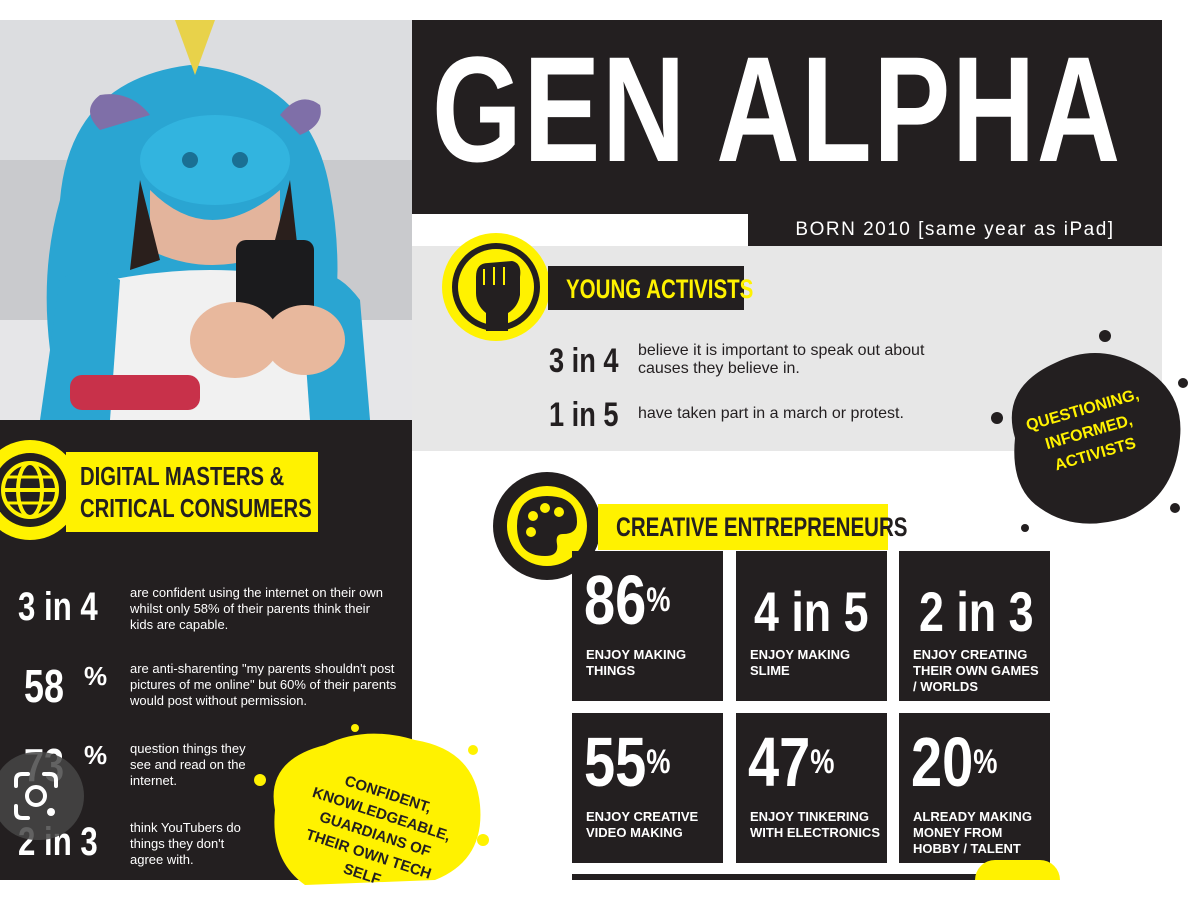 This screenshot has width=1195, height=908. Describe the element at coordinates (1017, 870) in the screenshot. I see `yellow-splat-corner` at that location.